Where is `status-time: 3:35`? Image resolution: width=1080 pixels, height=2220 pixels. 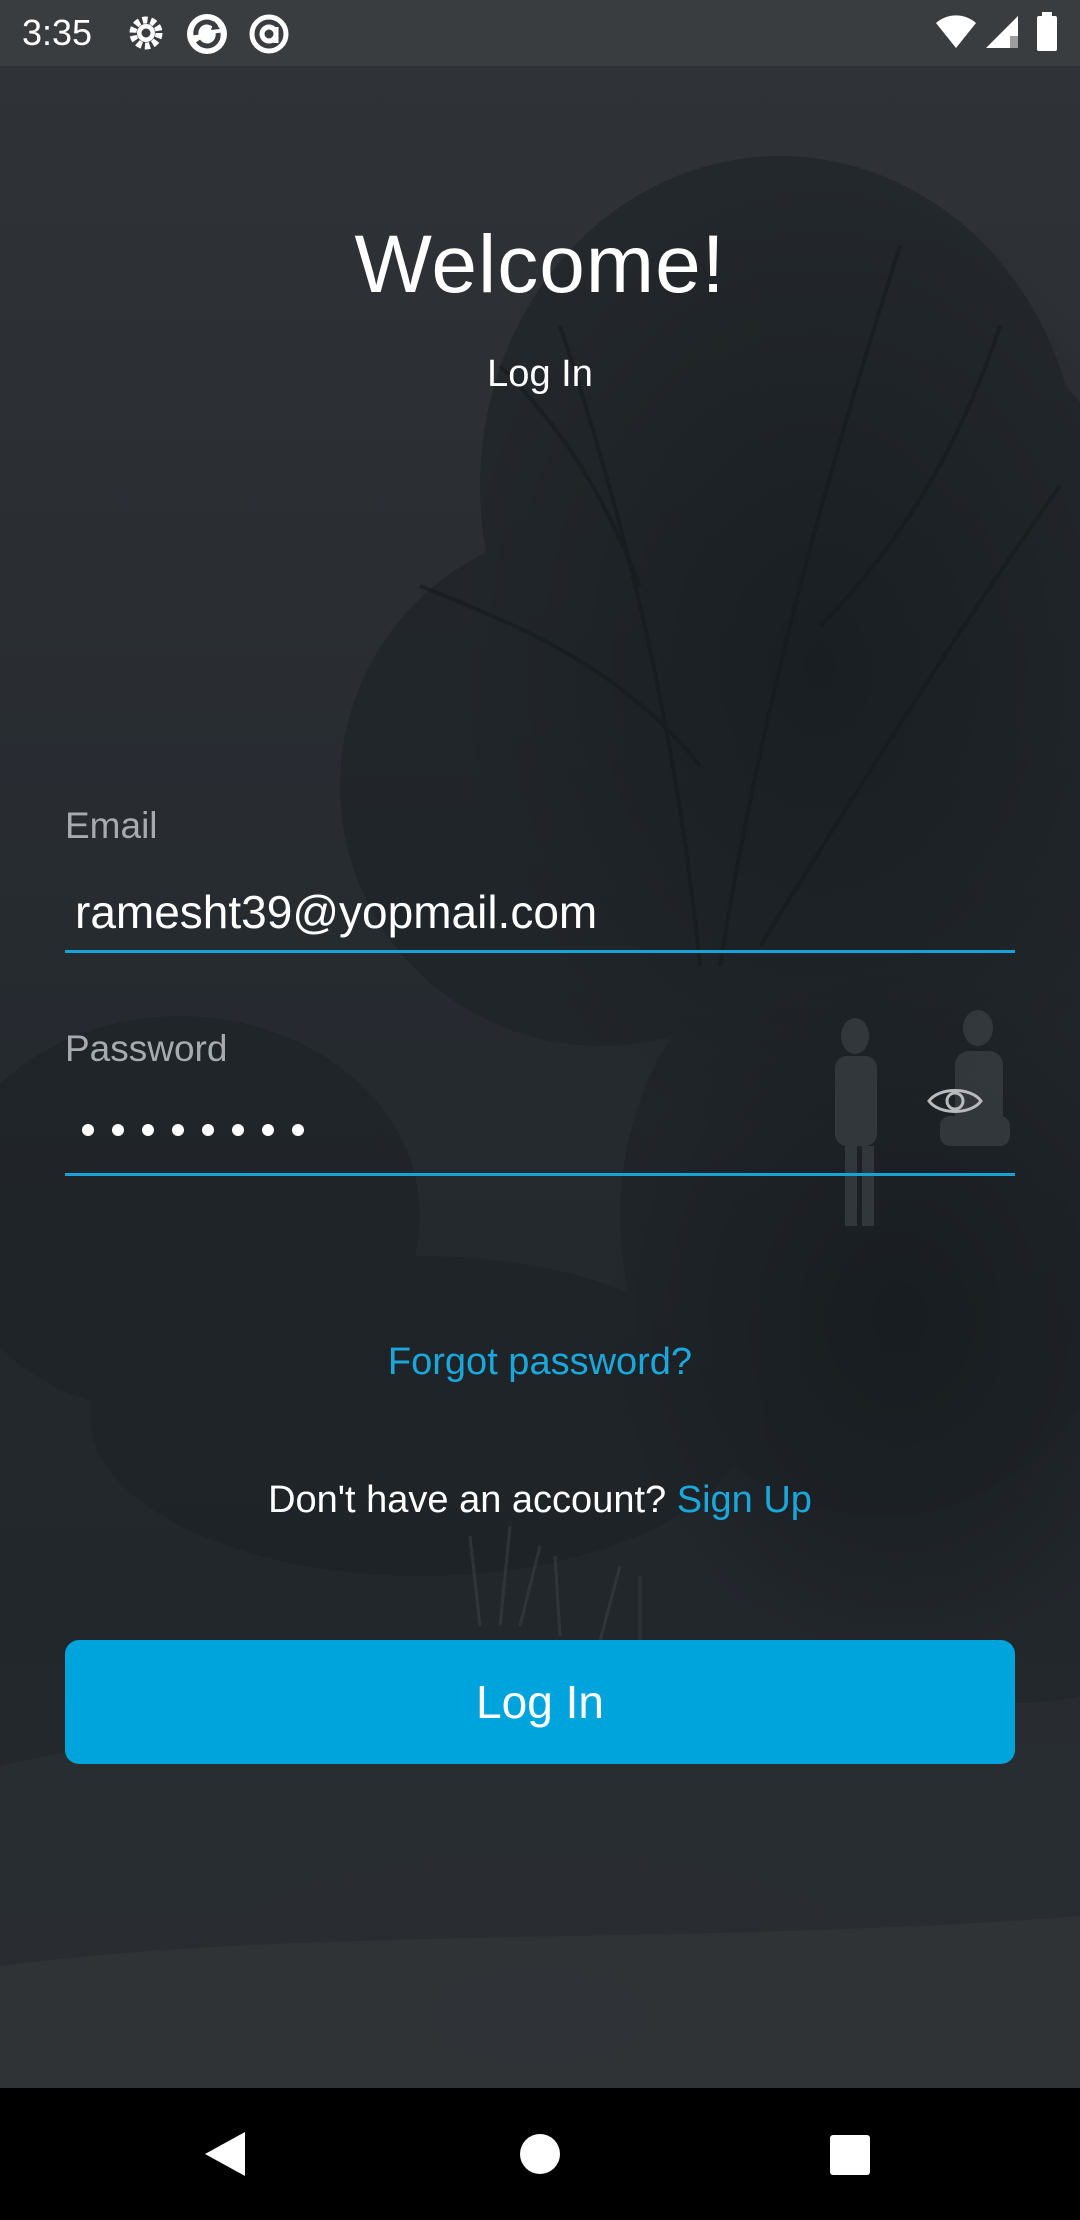
status-time: 3:35 is located at coordinates (57, 32).